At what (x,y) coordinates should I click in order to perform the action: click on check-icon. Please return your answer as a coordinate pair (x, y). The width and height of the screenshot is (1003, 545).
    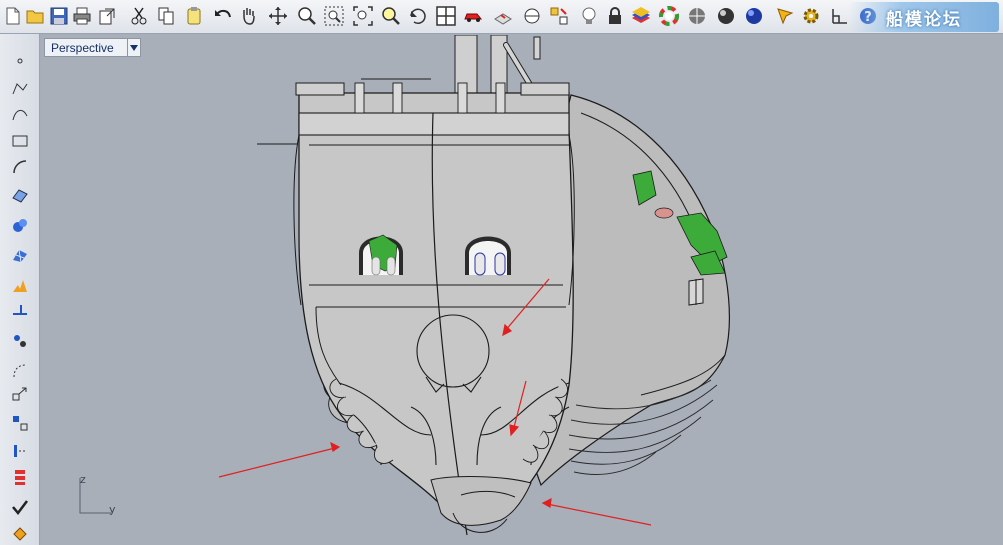
    Looking at the image, I should click on (20, 507).